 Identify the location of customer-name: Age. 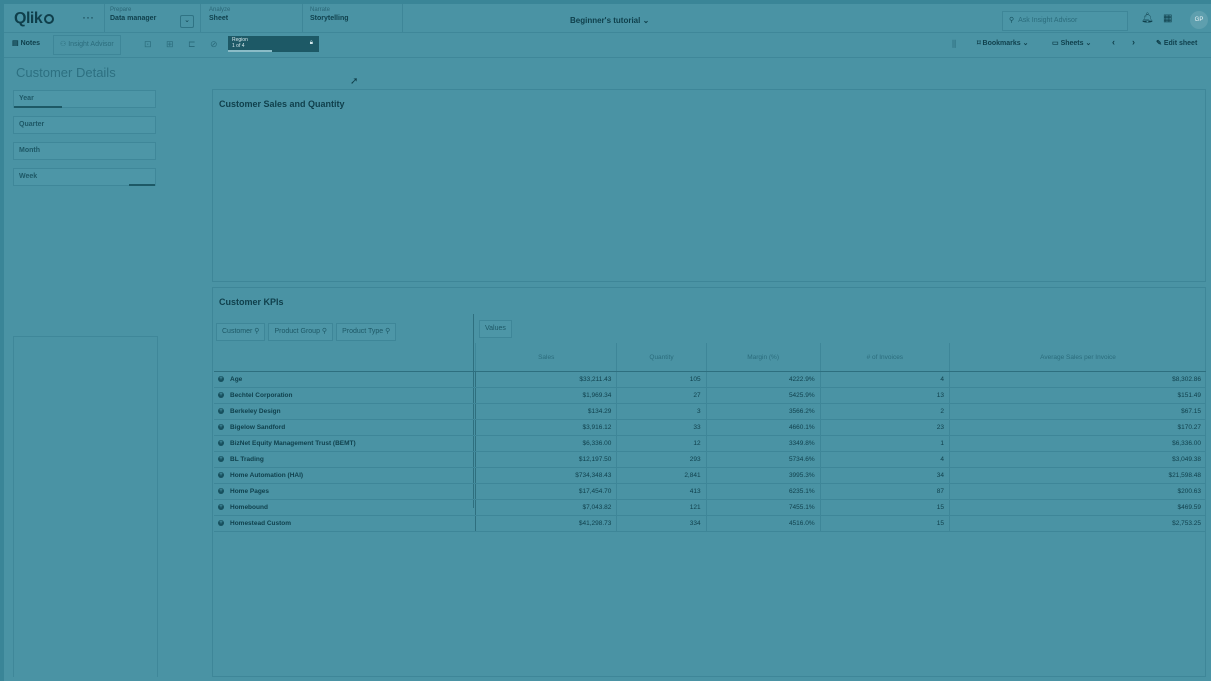
(236, 379).